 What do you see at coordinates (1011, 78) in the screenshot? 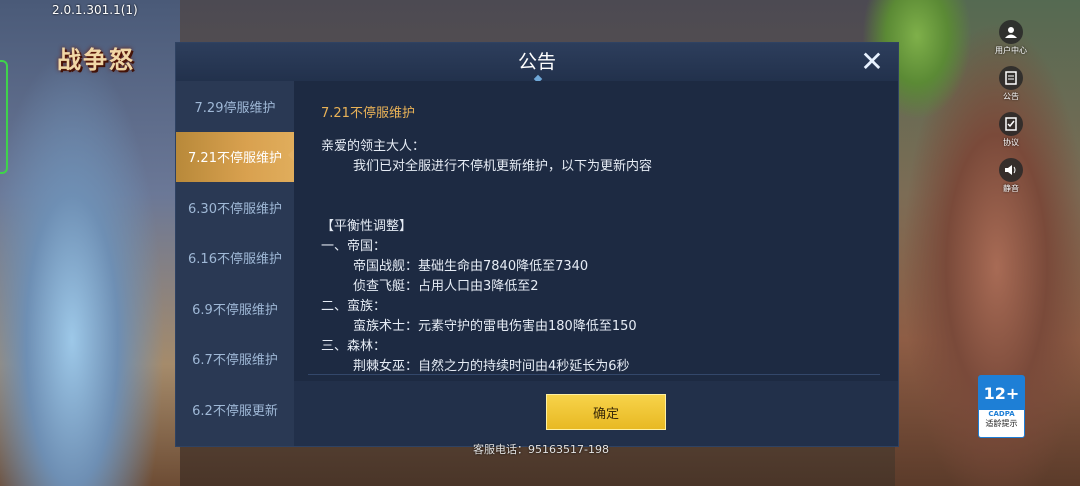
I see `notice-icon` at bounding box center [1011, 78].